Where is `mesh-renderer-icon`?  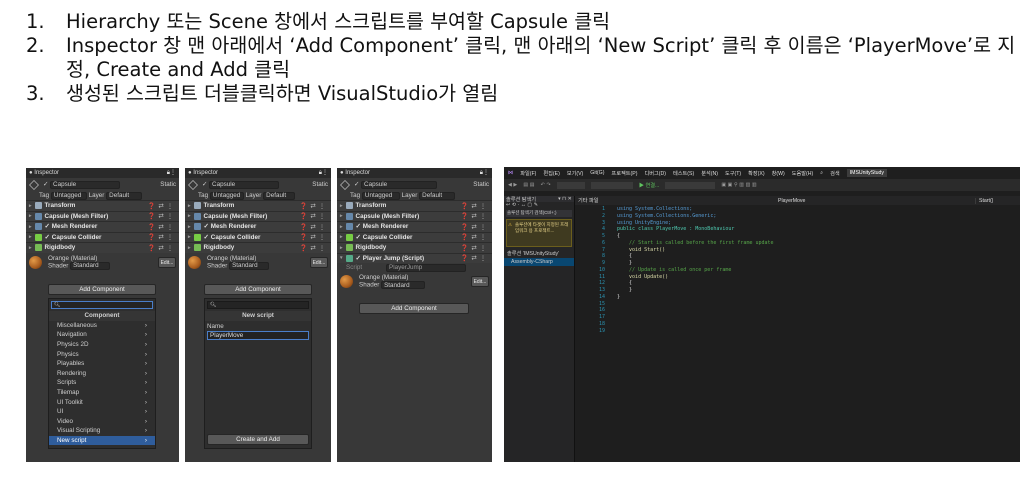
mesh-renderer-icon is located at coordinates (38, 227).